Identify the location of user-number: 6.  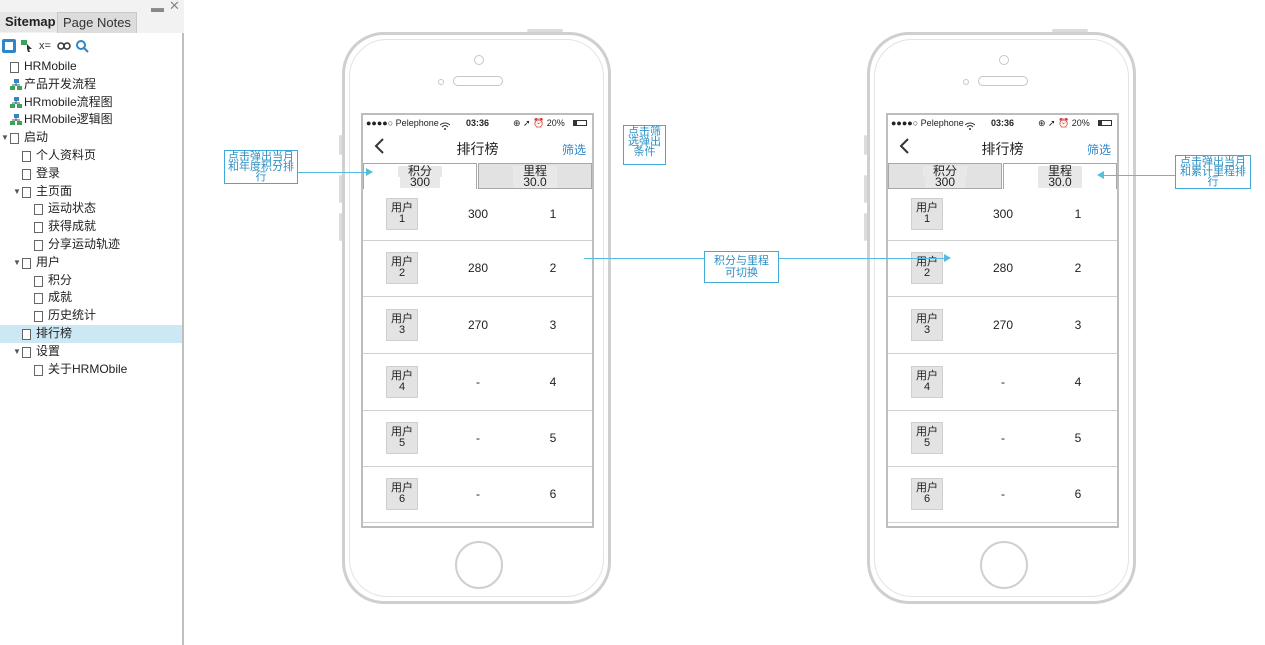
(927, 499).